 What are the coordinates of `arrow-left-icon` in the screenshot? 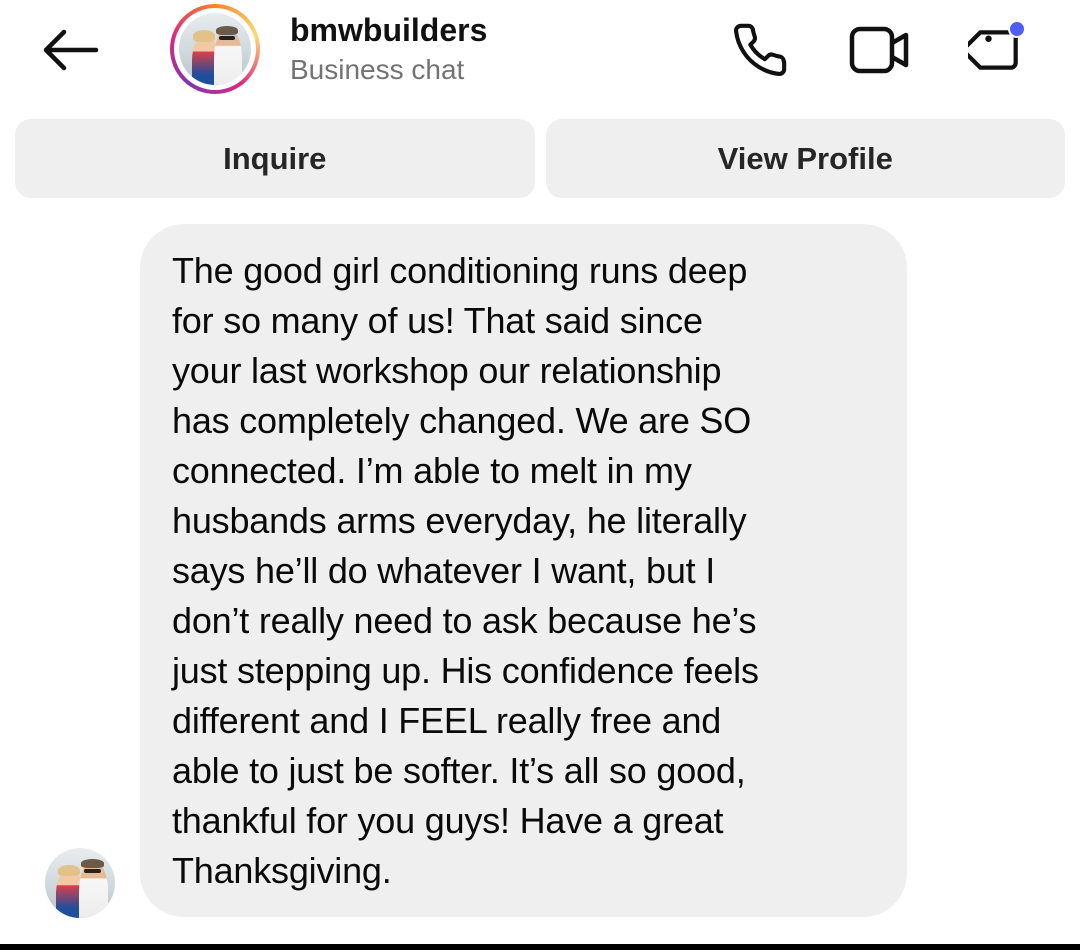 It's located at (71, 50).